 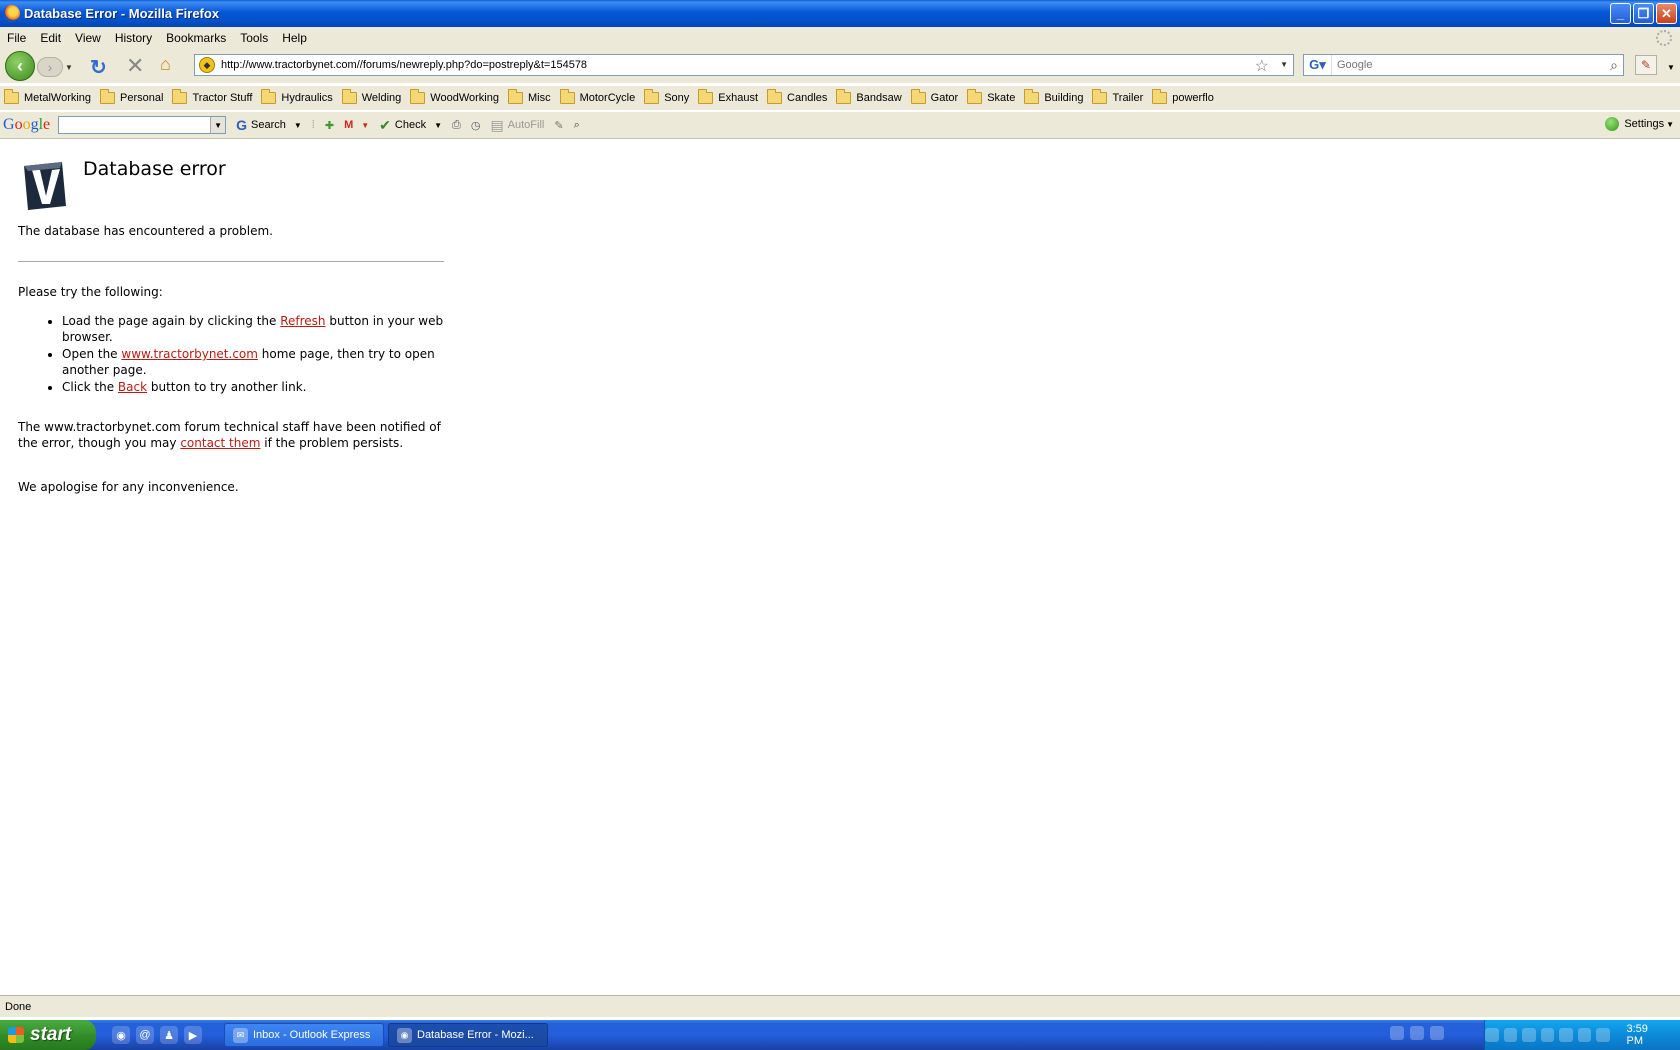 What do you see at coordinates (1584, 1035) in the screenshot?
I see `info-icon` at bounding box center [1584, 1035].